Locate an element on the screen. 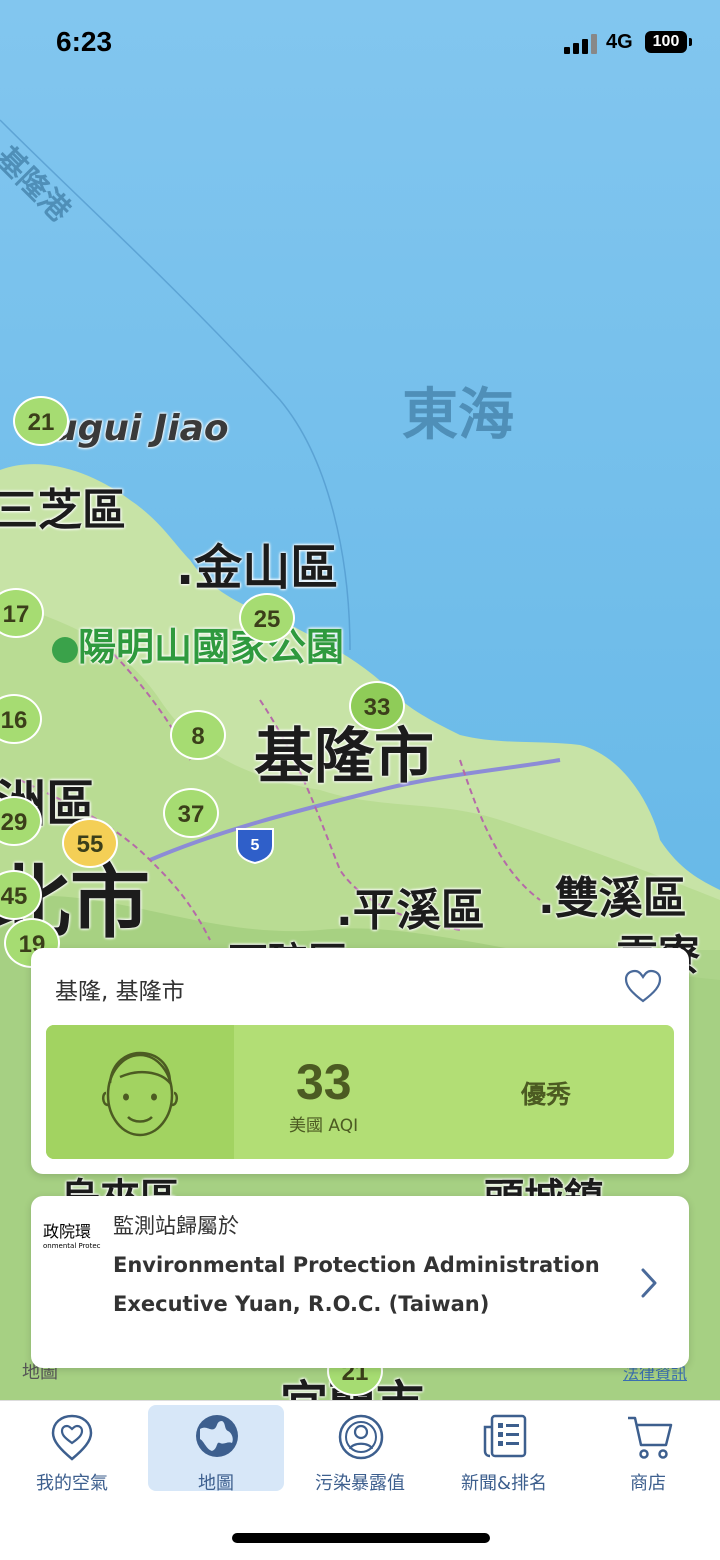 The image size is (720, 1560). newspaper-icon is located at coordinates (505, 1436).